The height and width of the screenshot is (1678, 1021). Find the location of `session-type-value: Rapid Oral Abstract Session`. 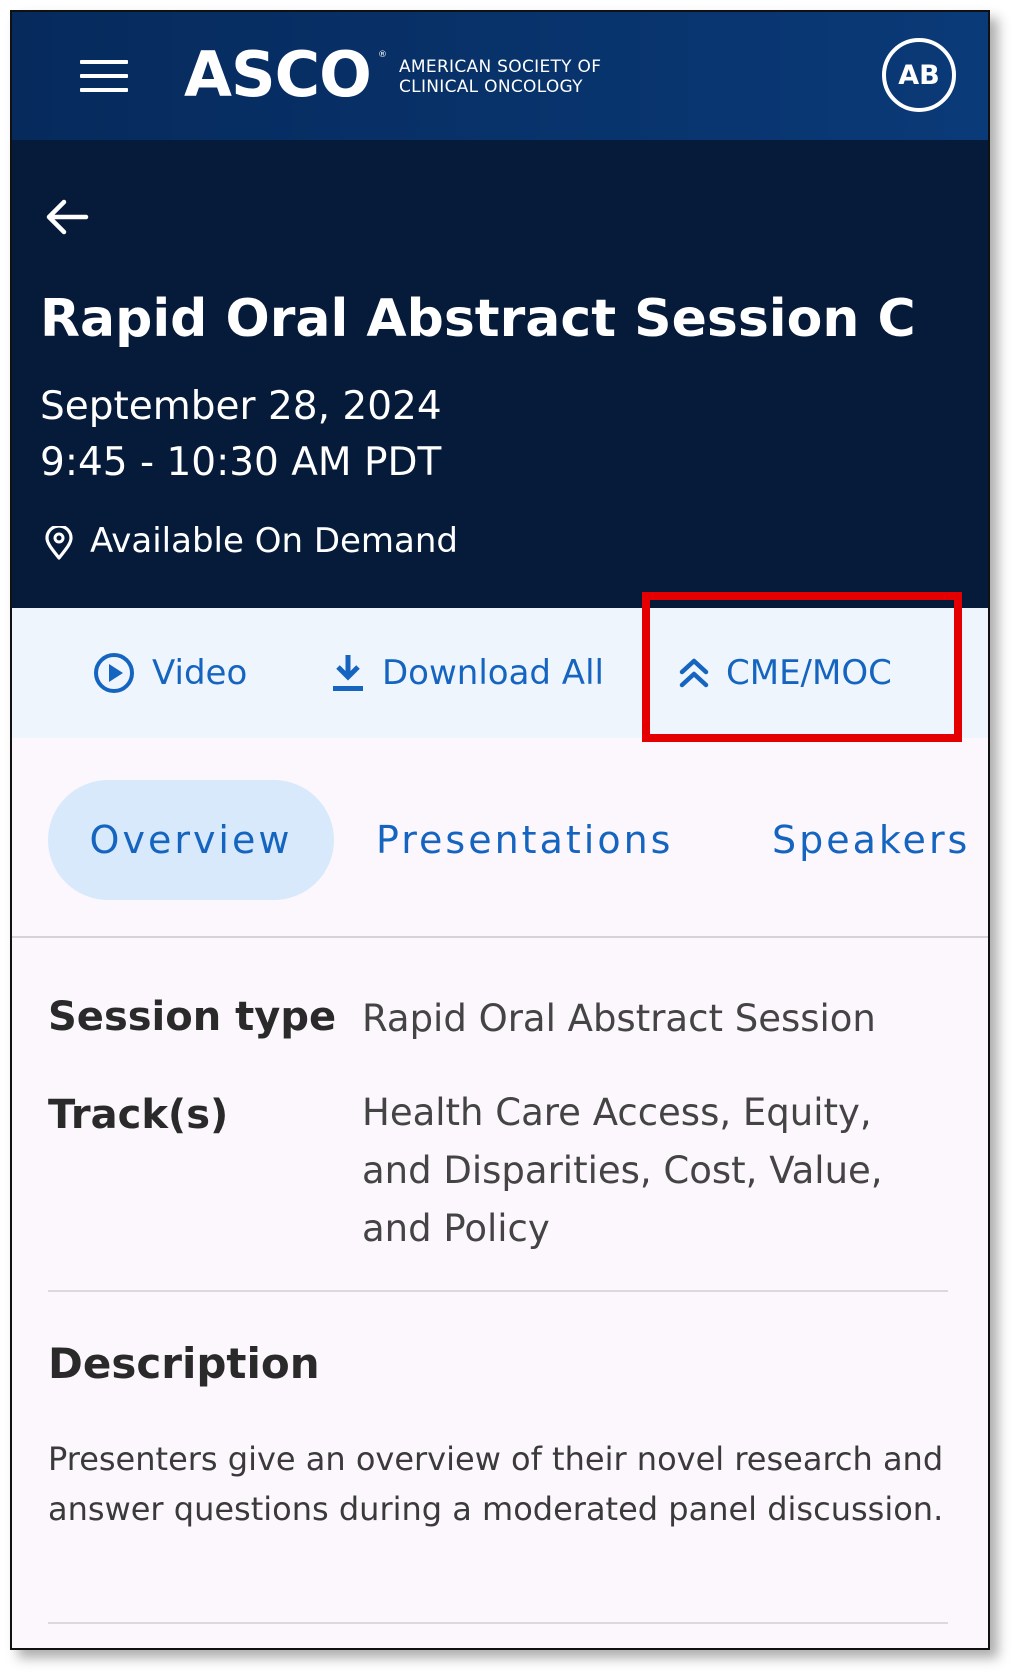

session-type-value: Rapid Oral Abstract Session is located at coordinates (619, 1018).